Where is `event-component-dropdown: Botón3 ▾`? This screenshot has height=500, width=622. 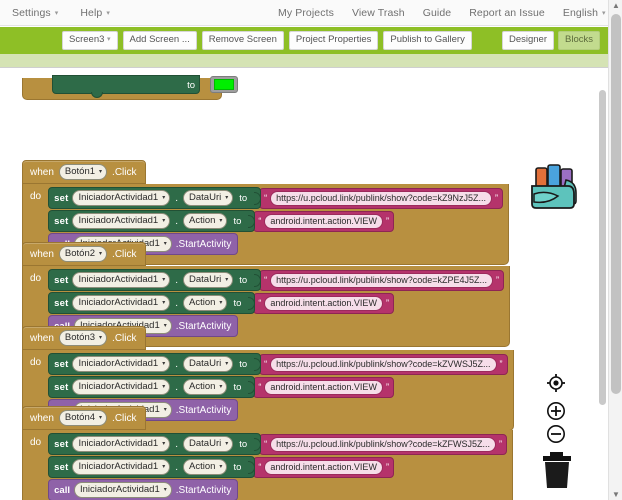
event-component-dropdown: Botón3 ▾ is located at coordinates (83, 338).